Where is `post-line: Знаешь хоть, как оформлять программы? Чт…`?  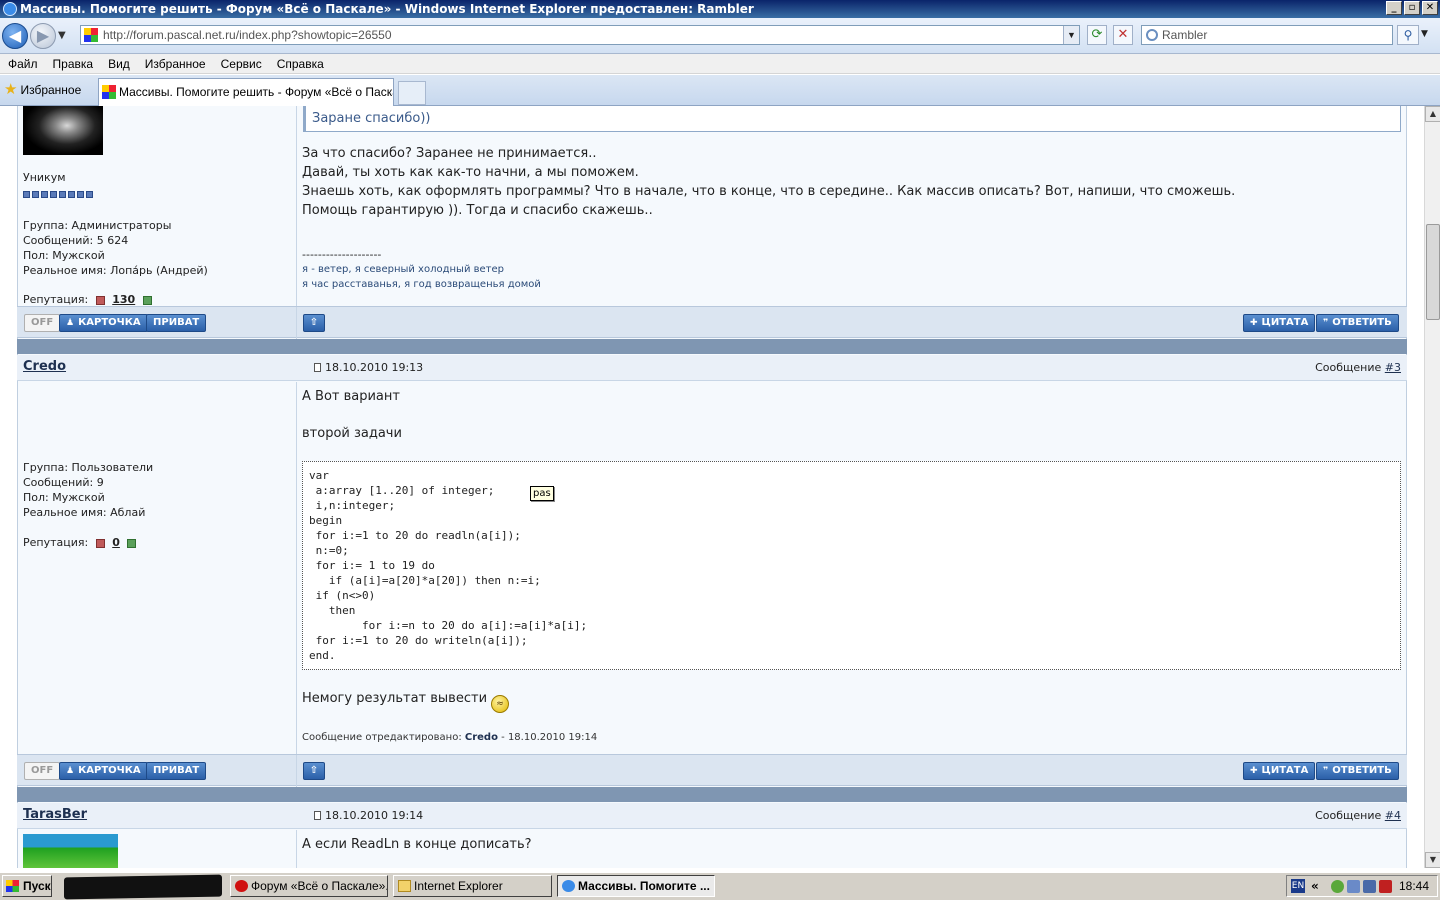 post-line: Знаешь хоть, как оформлять программы? Чт… is located at coordinates (769, 191).